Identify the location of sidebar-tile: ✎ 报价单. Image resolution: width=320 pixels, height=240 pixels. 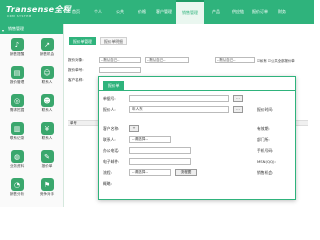
(47, 163).